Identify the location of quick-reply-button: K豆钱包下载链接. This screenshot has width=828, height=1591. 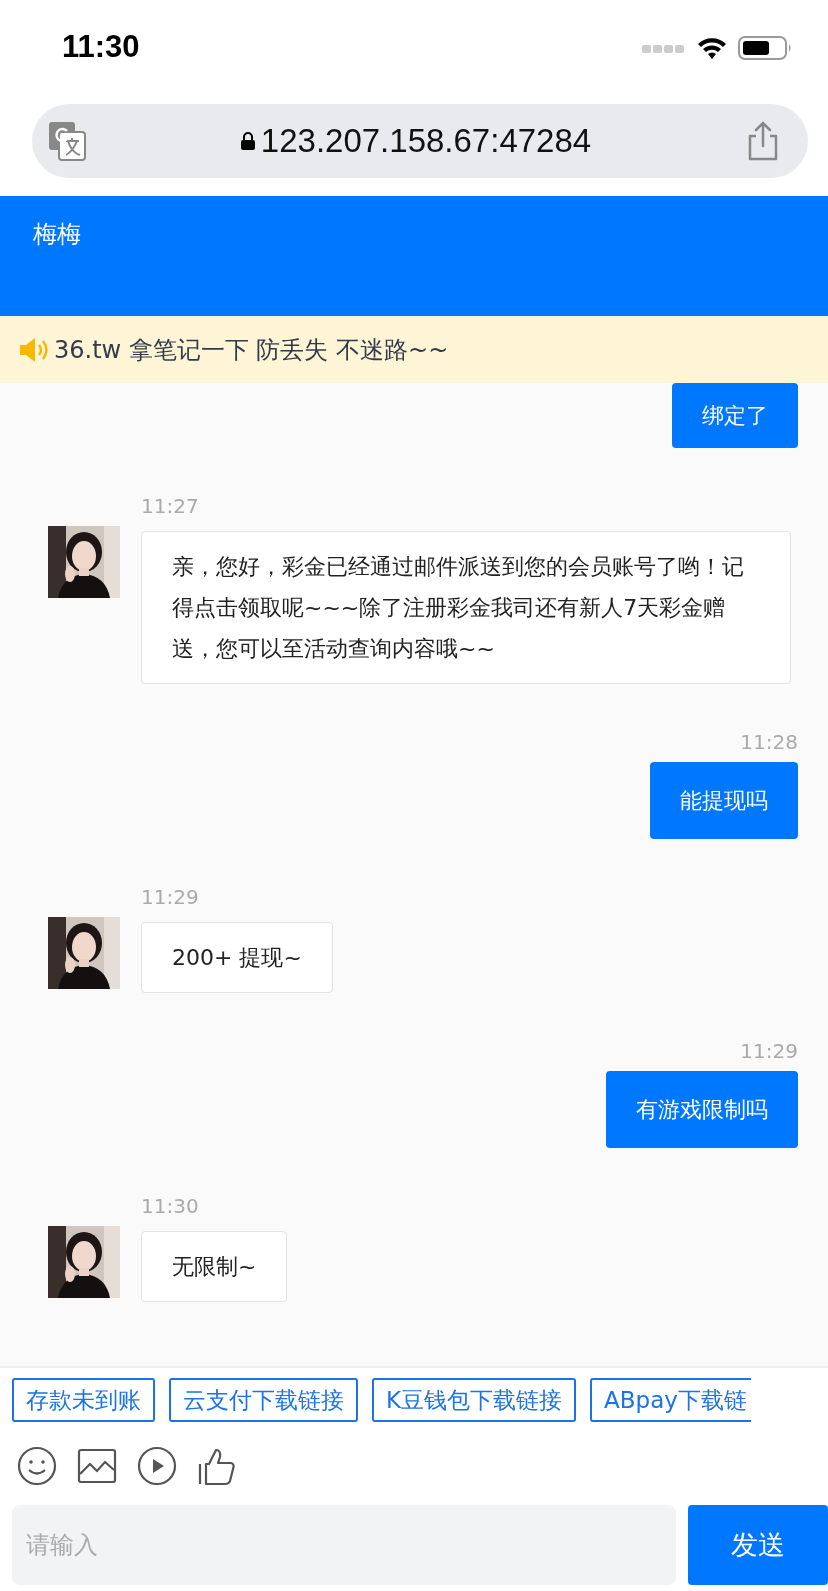
(474, 1400).